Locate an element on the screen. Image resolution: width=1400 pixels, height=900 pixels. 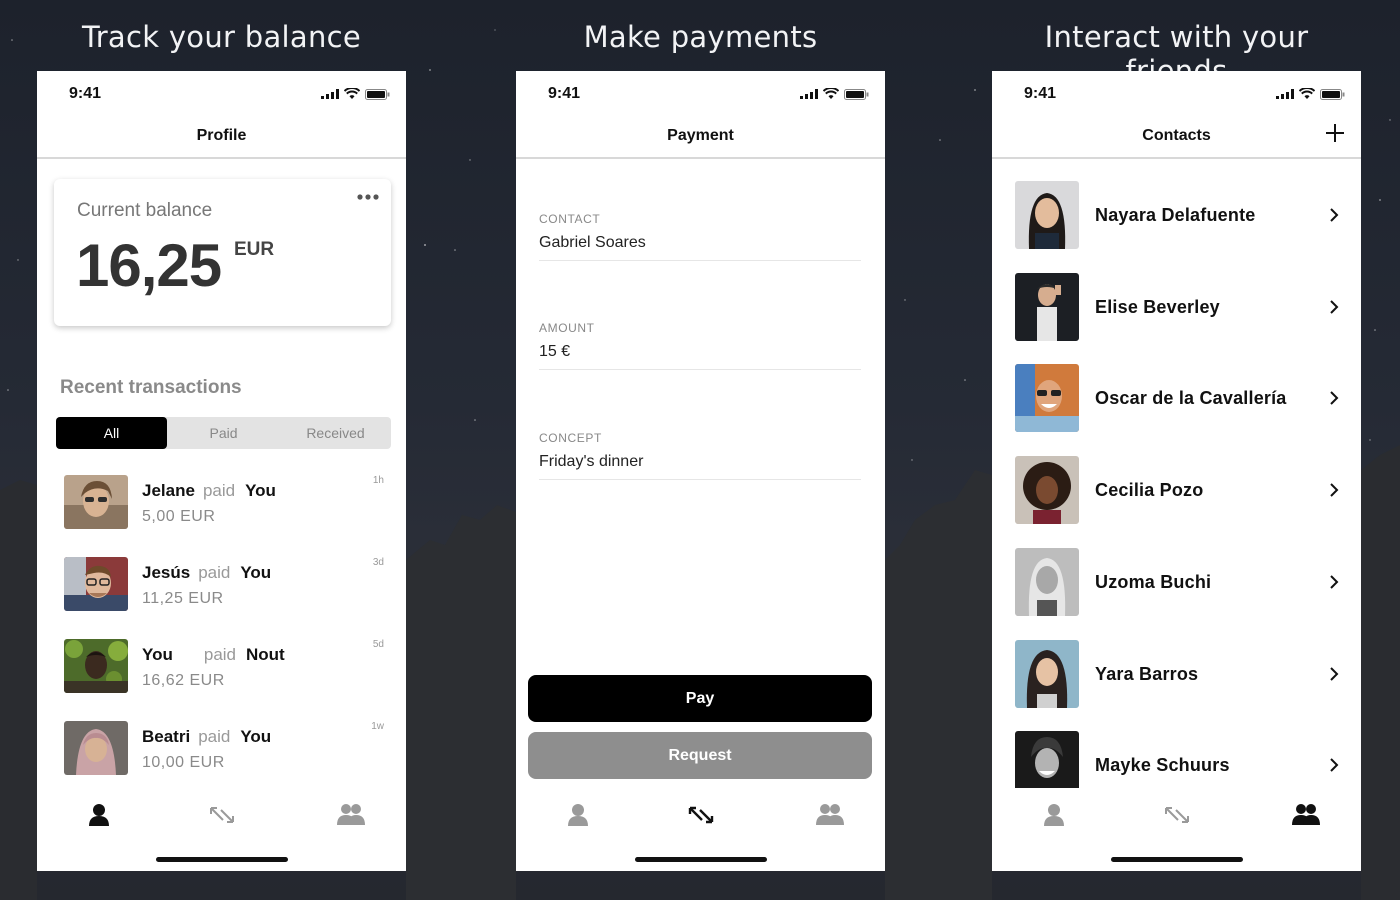
transaction-row: Jelane paid You 5,00 EUR 1h is located at coordinates (224, 505).